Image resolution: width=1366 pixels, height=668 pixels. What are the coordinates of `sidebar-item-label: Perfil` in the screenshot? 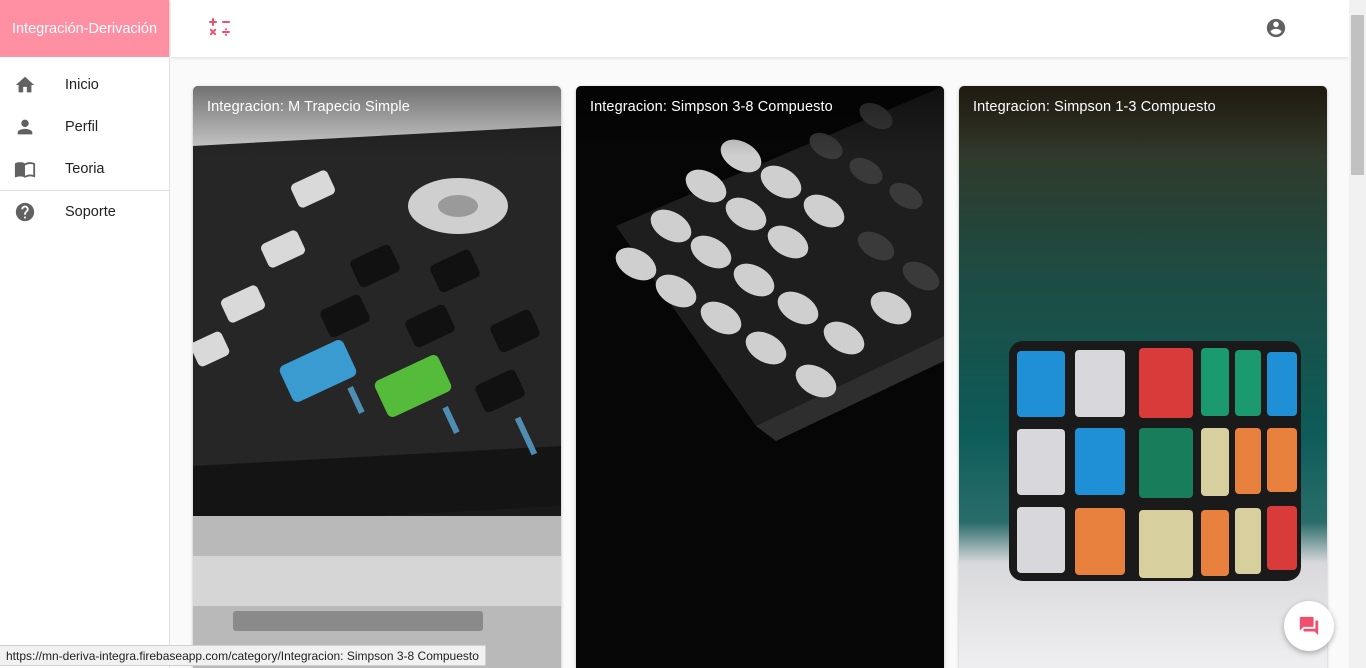 It's located at (82, 127).